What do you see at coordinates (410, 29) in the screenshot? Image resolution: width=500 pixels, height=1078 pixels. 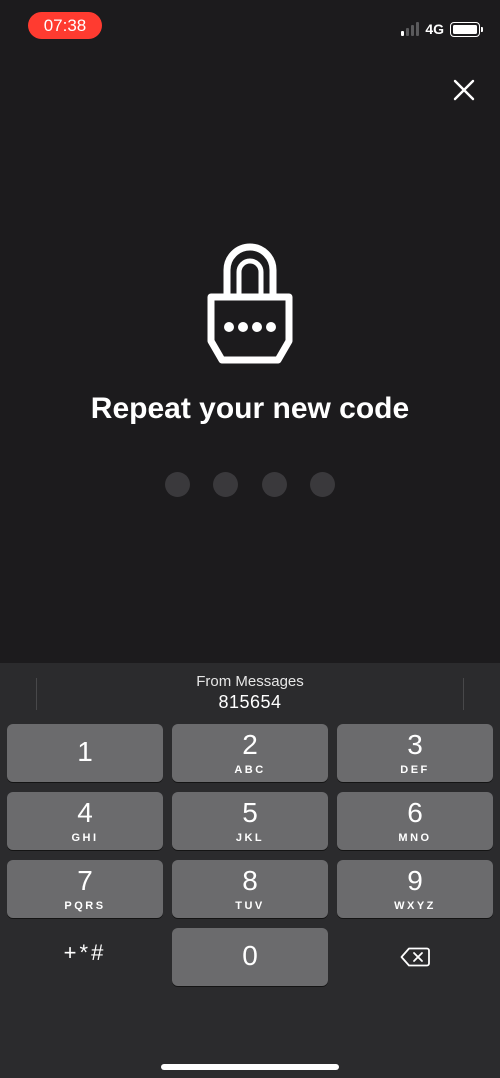 I see `cellular-signal-icon` at bounding box center [410, 29].